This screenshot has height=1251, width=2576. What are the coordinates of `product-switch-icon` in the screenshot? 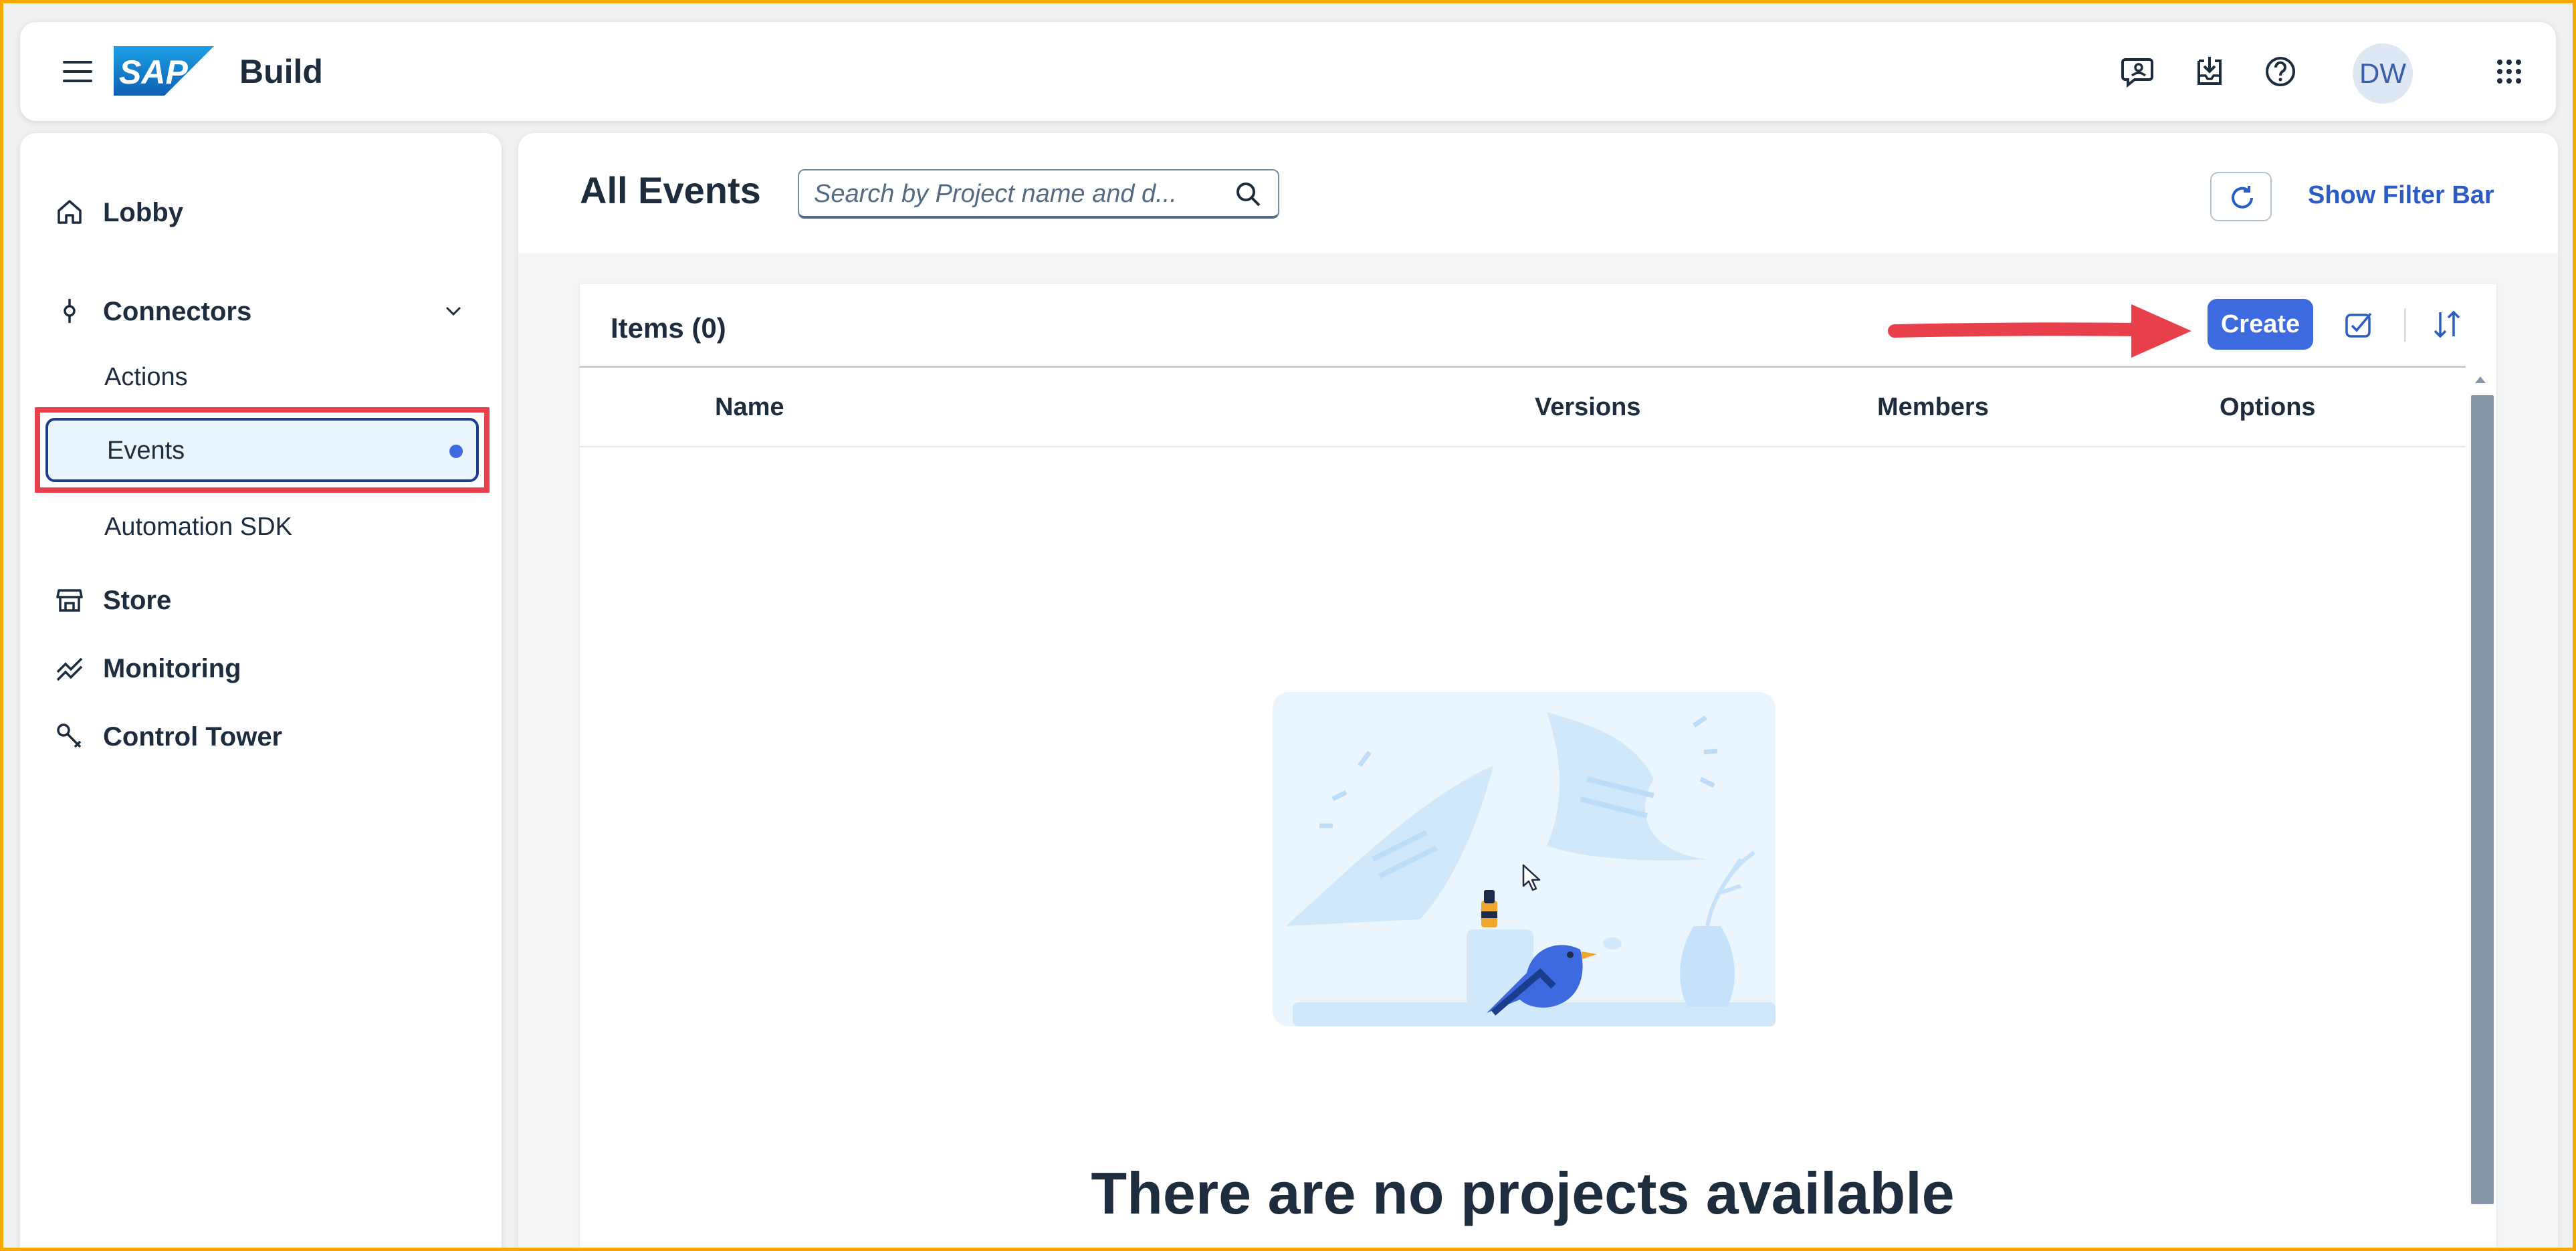 It's located at (2509, 71).